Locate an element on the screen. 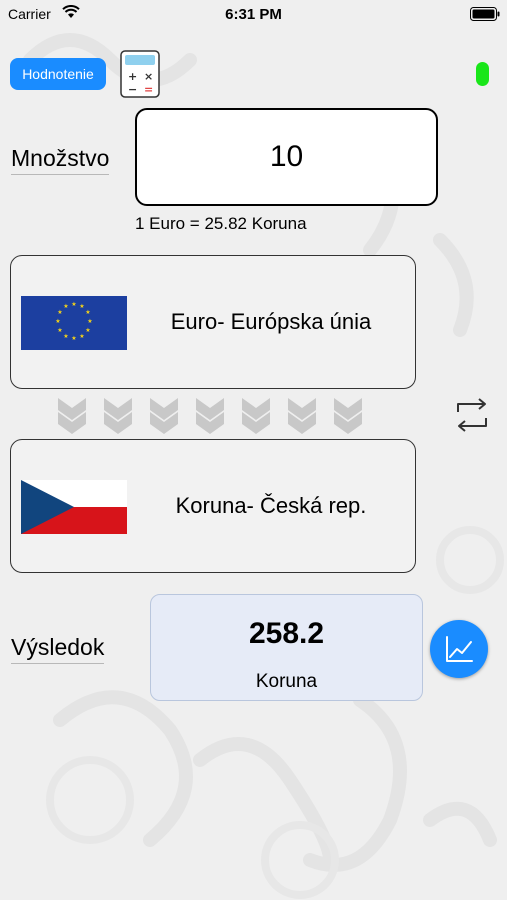 This screenshot has width=507, height=900. battery-icon is located at coordinates (485, 14).